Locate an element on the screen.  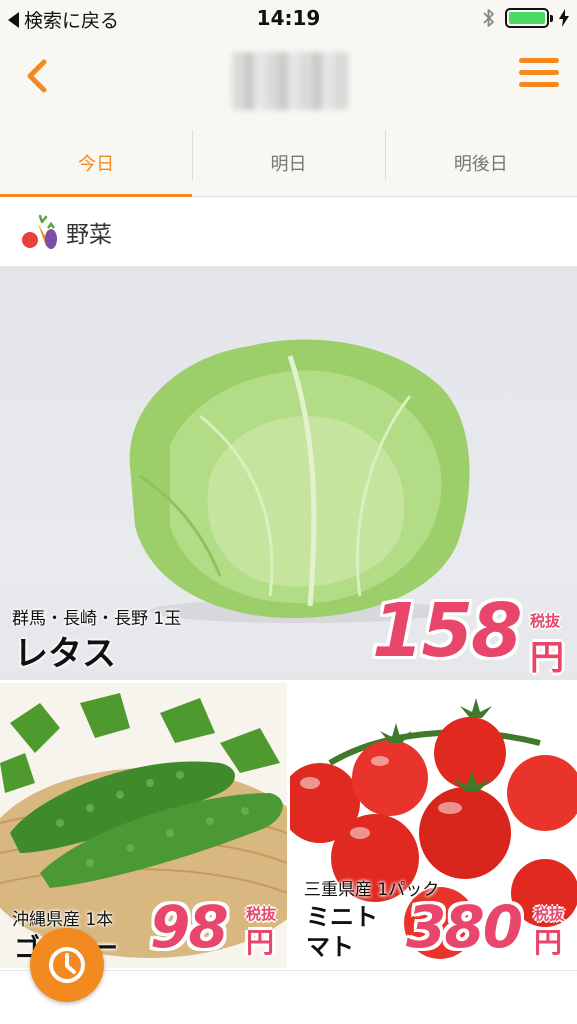
tab-today: 今日 is located at coordinates (96, 163).